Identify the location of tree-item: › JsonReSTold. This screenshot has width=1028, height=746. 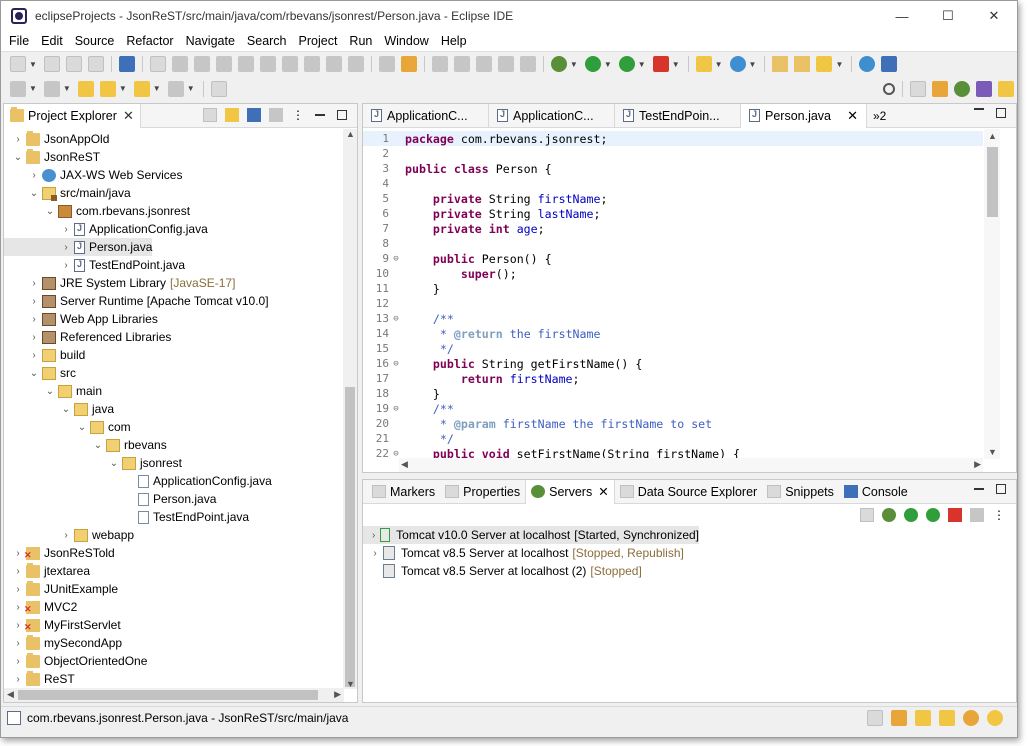
(59, 553).